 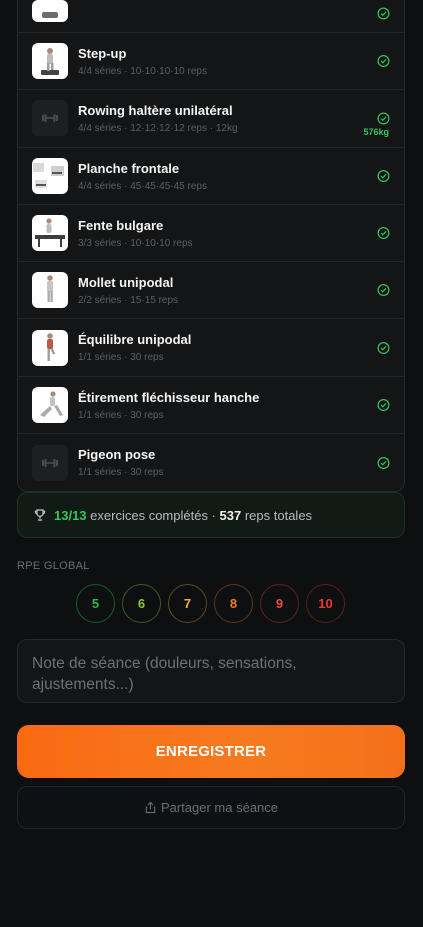 I want to click on trophy-icon, so click(x=40, y=515).